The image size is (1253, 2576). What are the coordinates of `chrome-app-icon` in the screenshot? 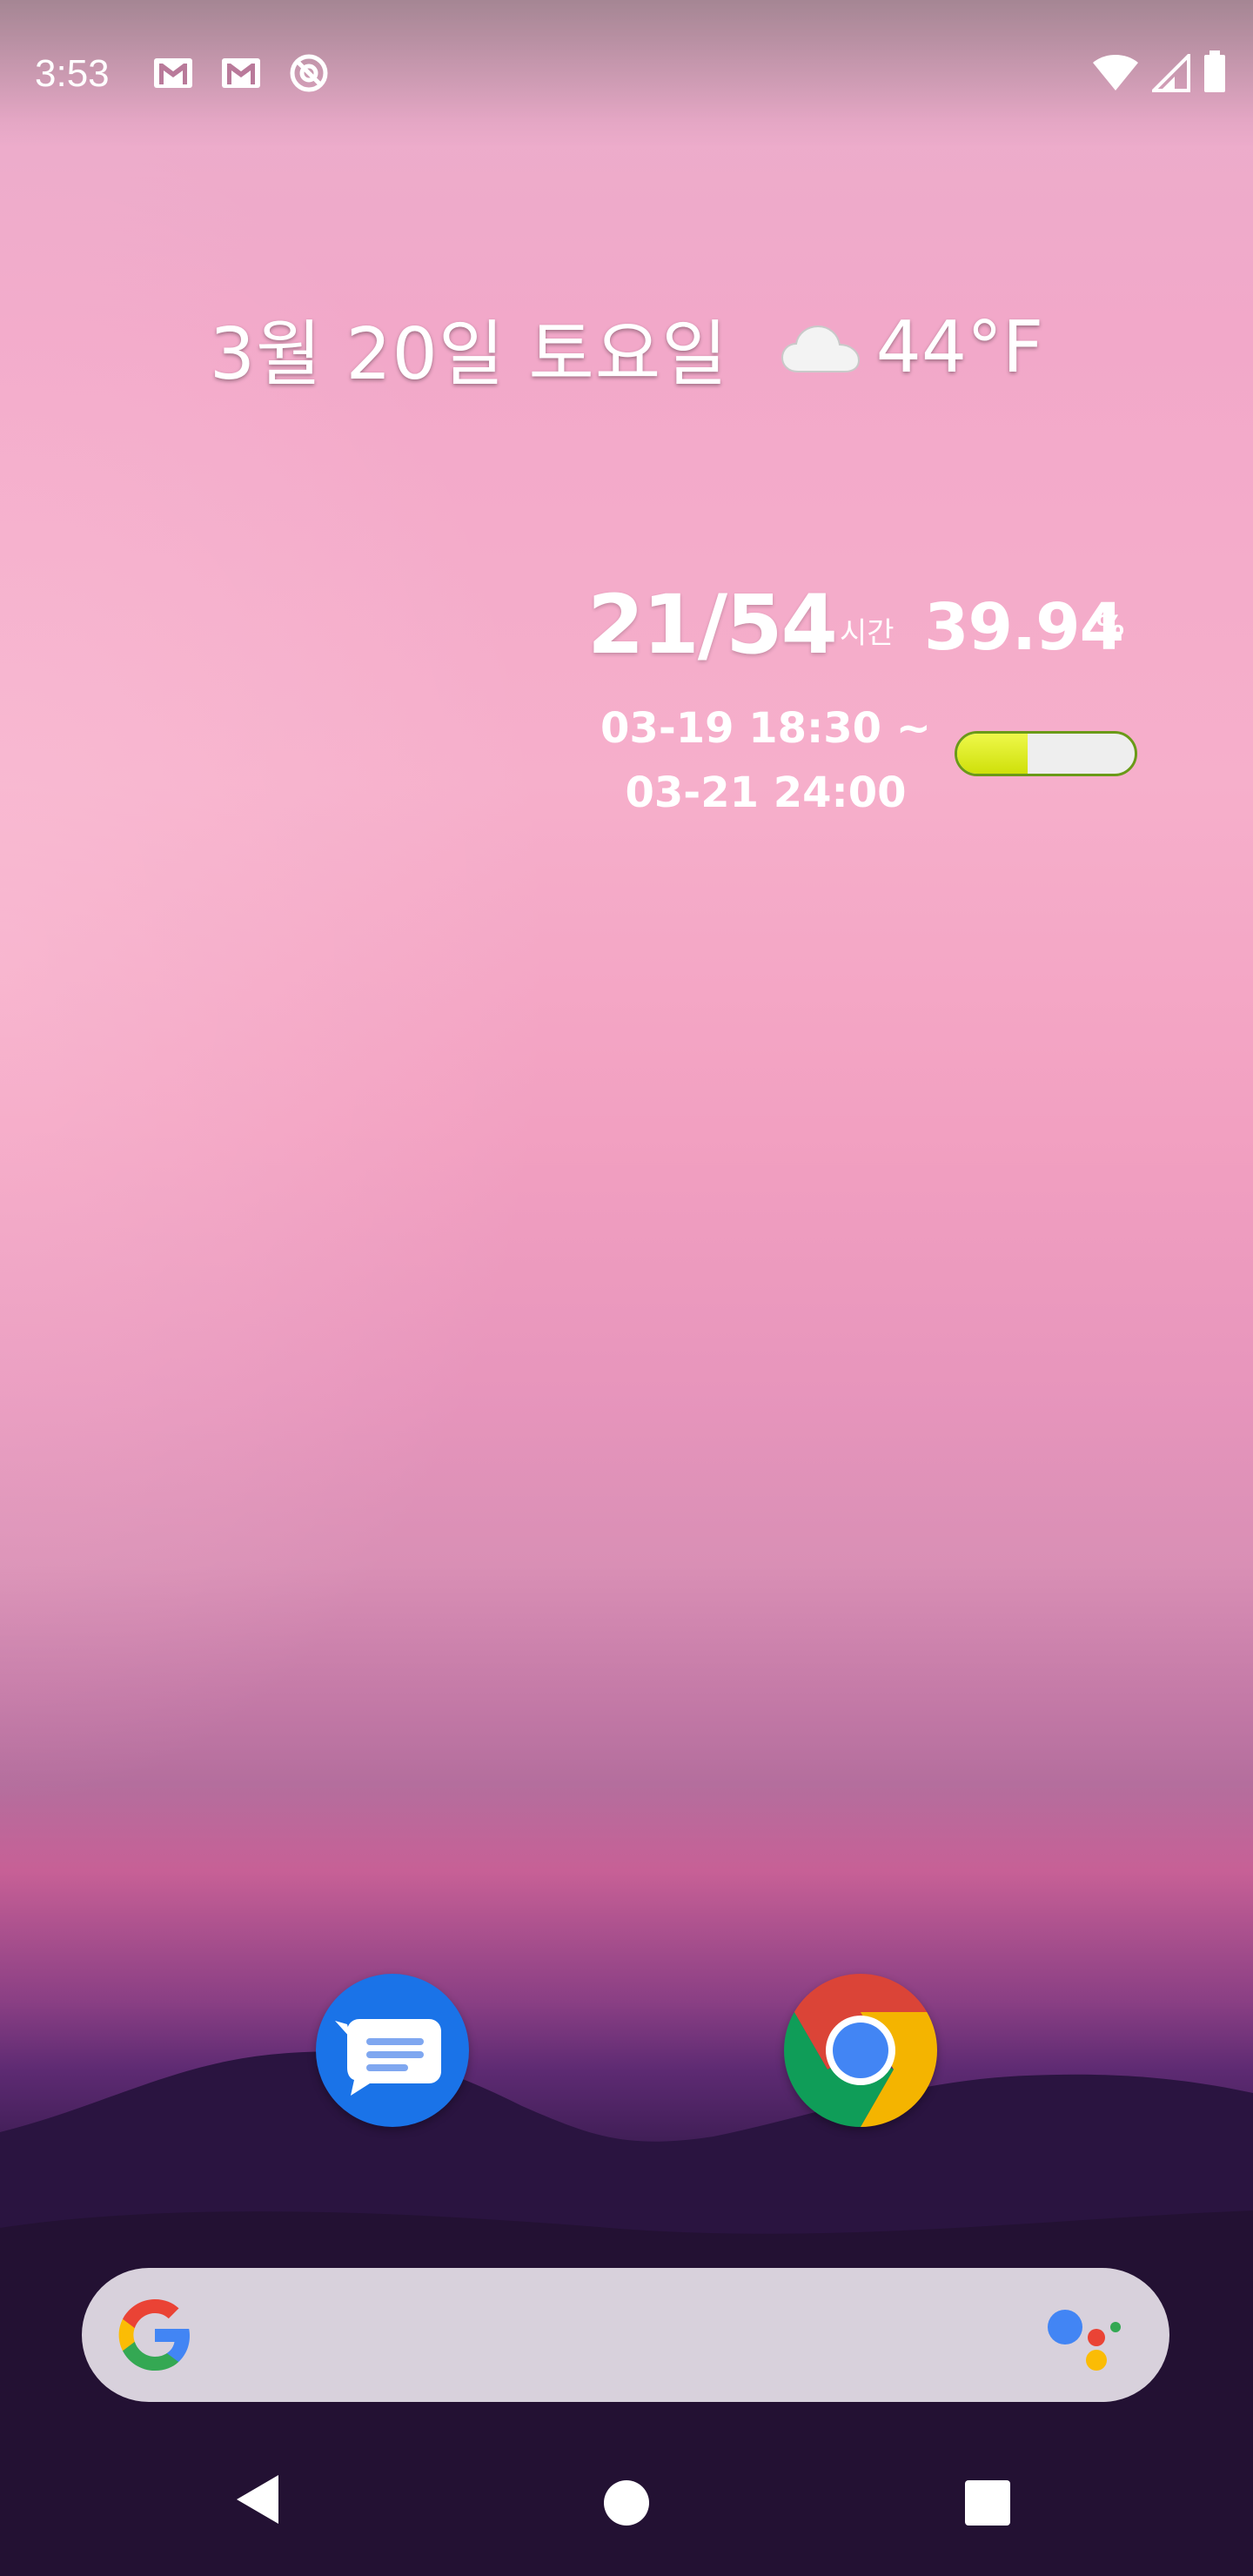 It's located at (860, 2050).